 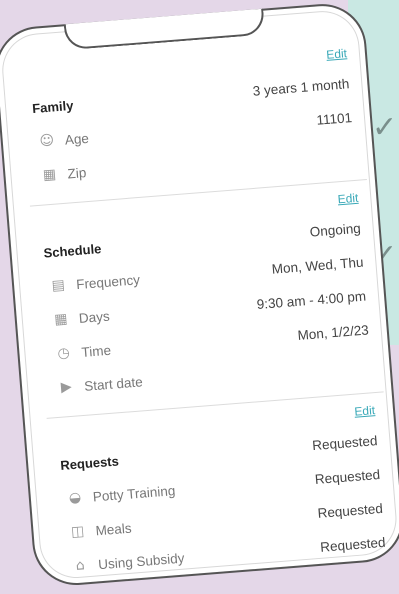 I want to click on child-face-icon: ☺, so click(x=46, y=141).